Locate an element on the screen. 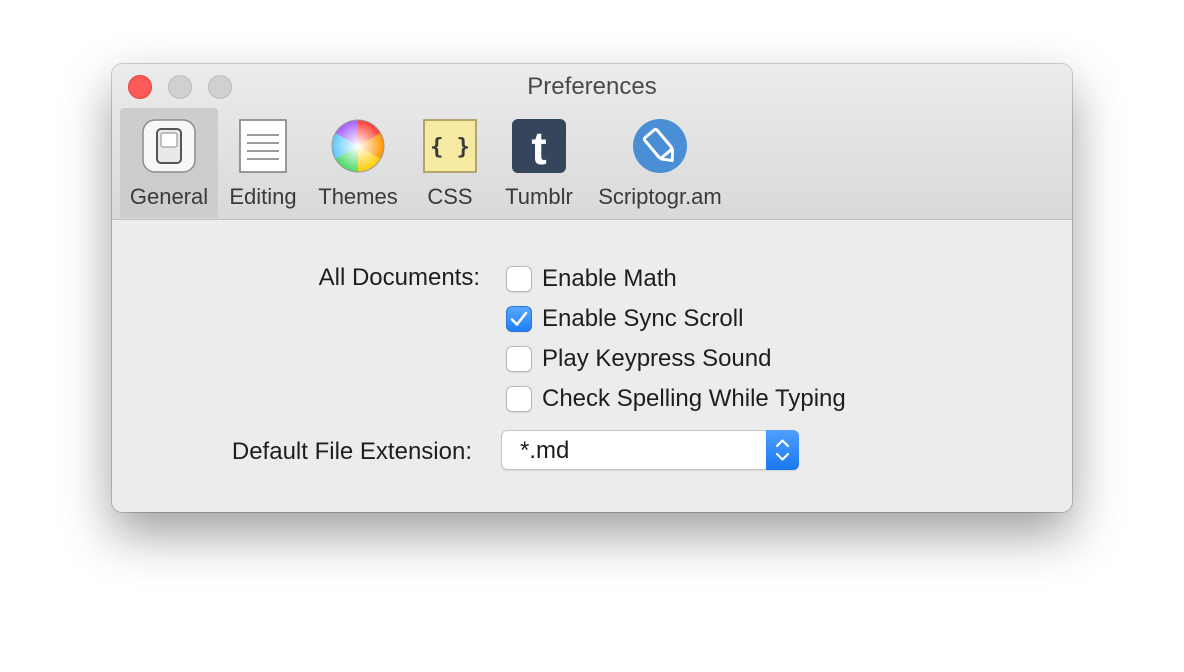 This screenshot has height=672, width=1184. enable-sync-scroll-checkbox is located at coordinates (519, 319).